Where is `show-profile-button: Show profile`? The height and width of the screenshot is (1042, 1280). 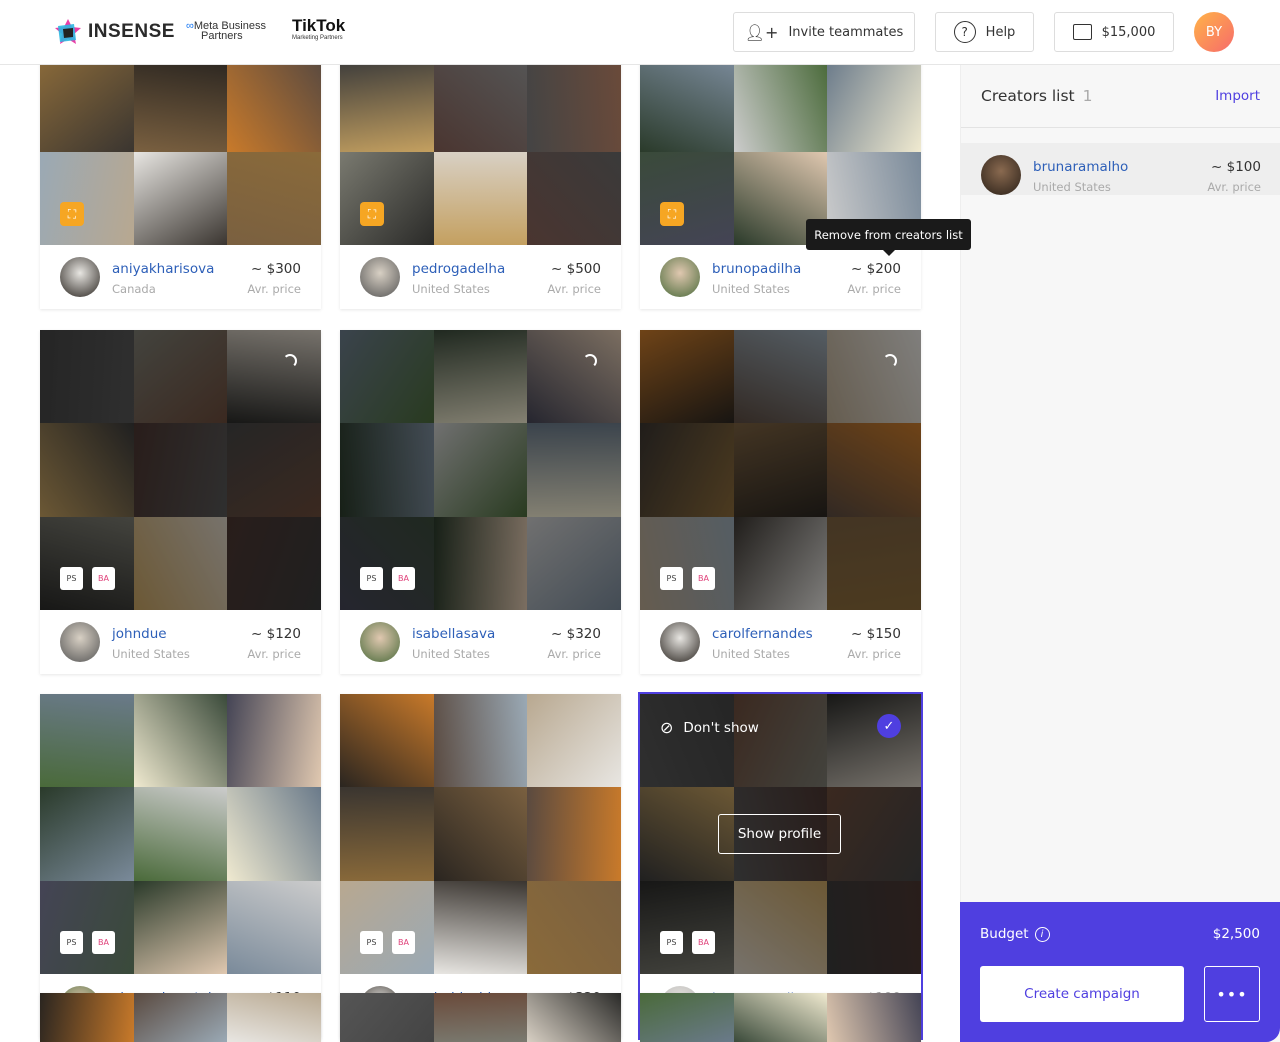 show-profile-button: Show profile is located at coordinates (779, 834).